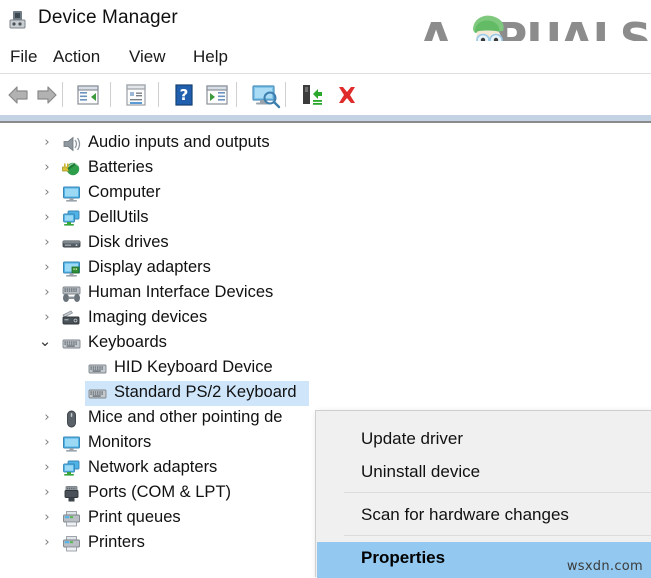 This screenshot has width=651, height=578. What do you see at coordinates (179, 142) in the screenshot?
I see `tree-row-label: Audio inputs and outputs` at bounding box center [179, 142].